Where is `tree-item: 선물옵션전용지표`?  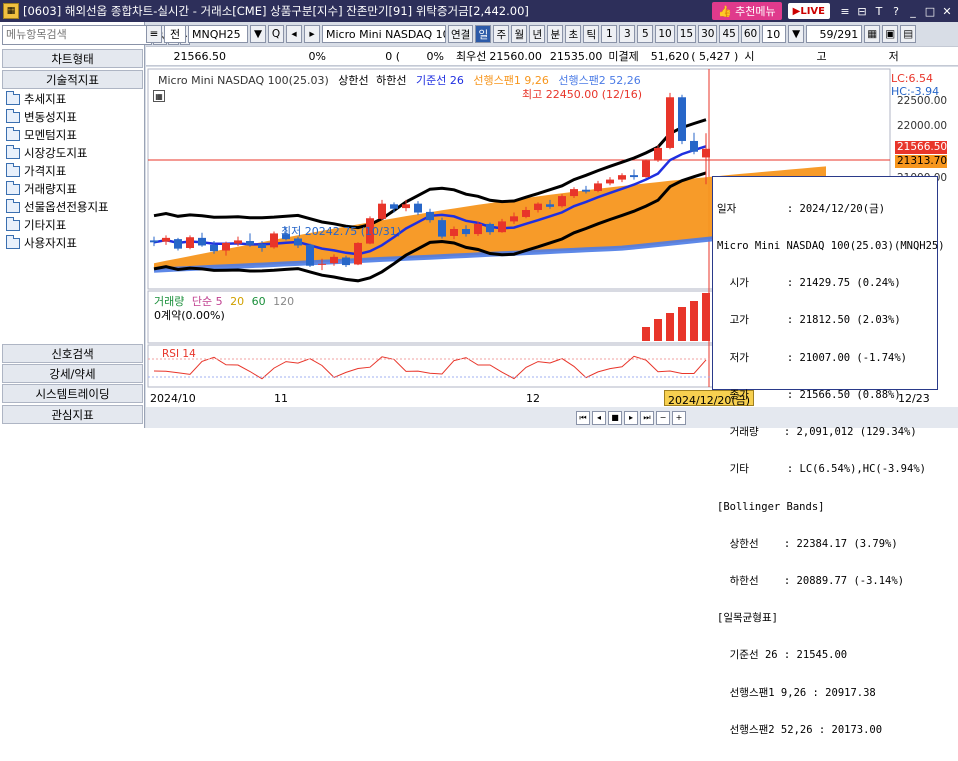
tree-item: 선물옵션전용지표 is located at coordinates (57, 207).